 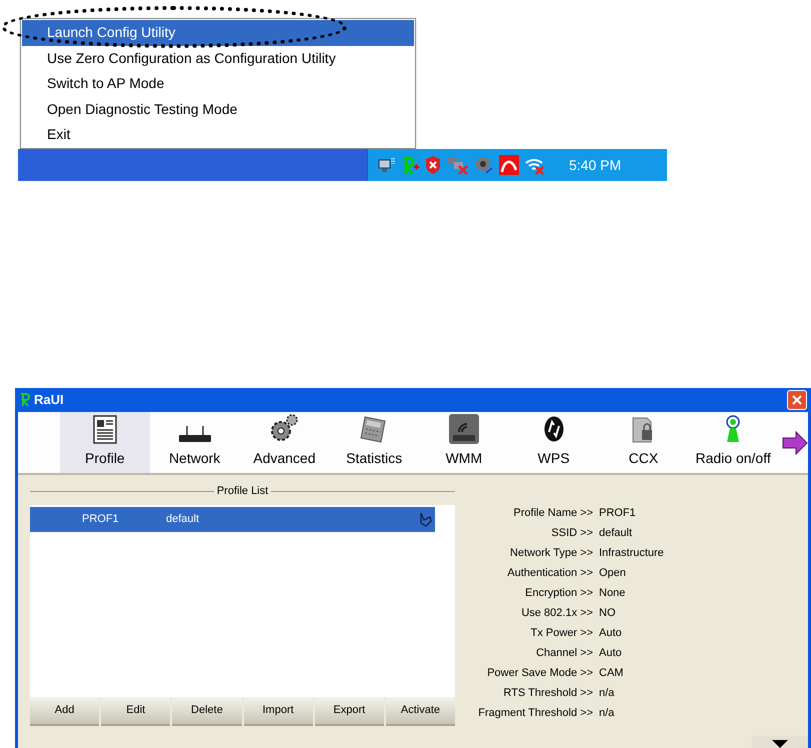 What do you see at coordinates (410, 165) in the screenshot?
I see `r-plus-icon` at bounding box center [410, 165].